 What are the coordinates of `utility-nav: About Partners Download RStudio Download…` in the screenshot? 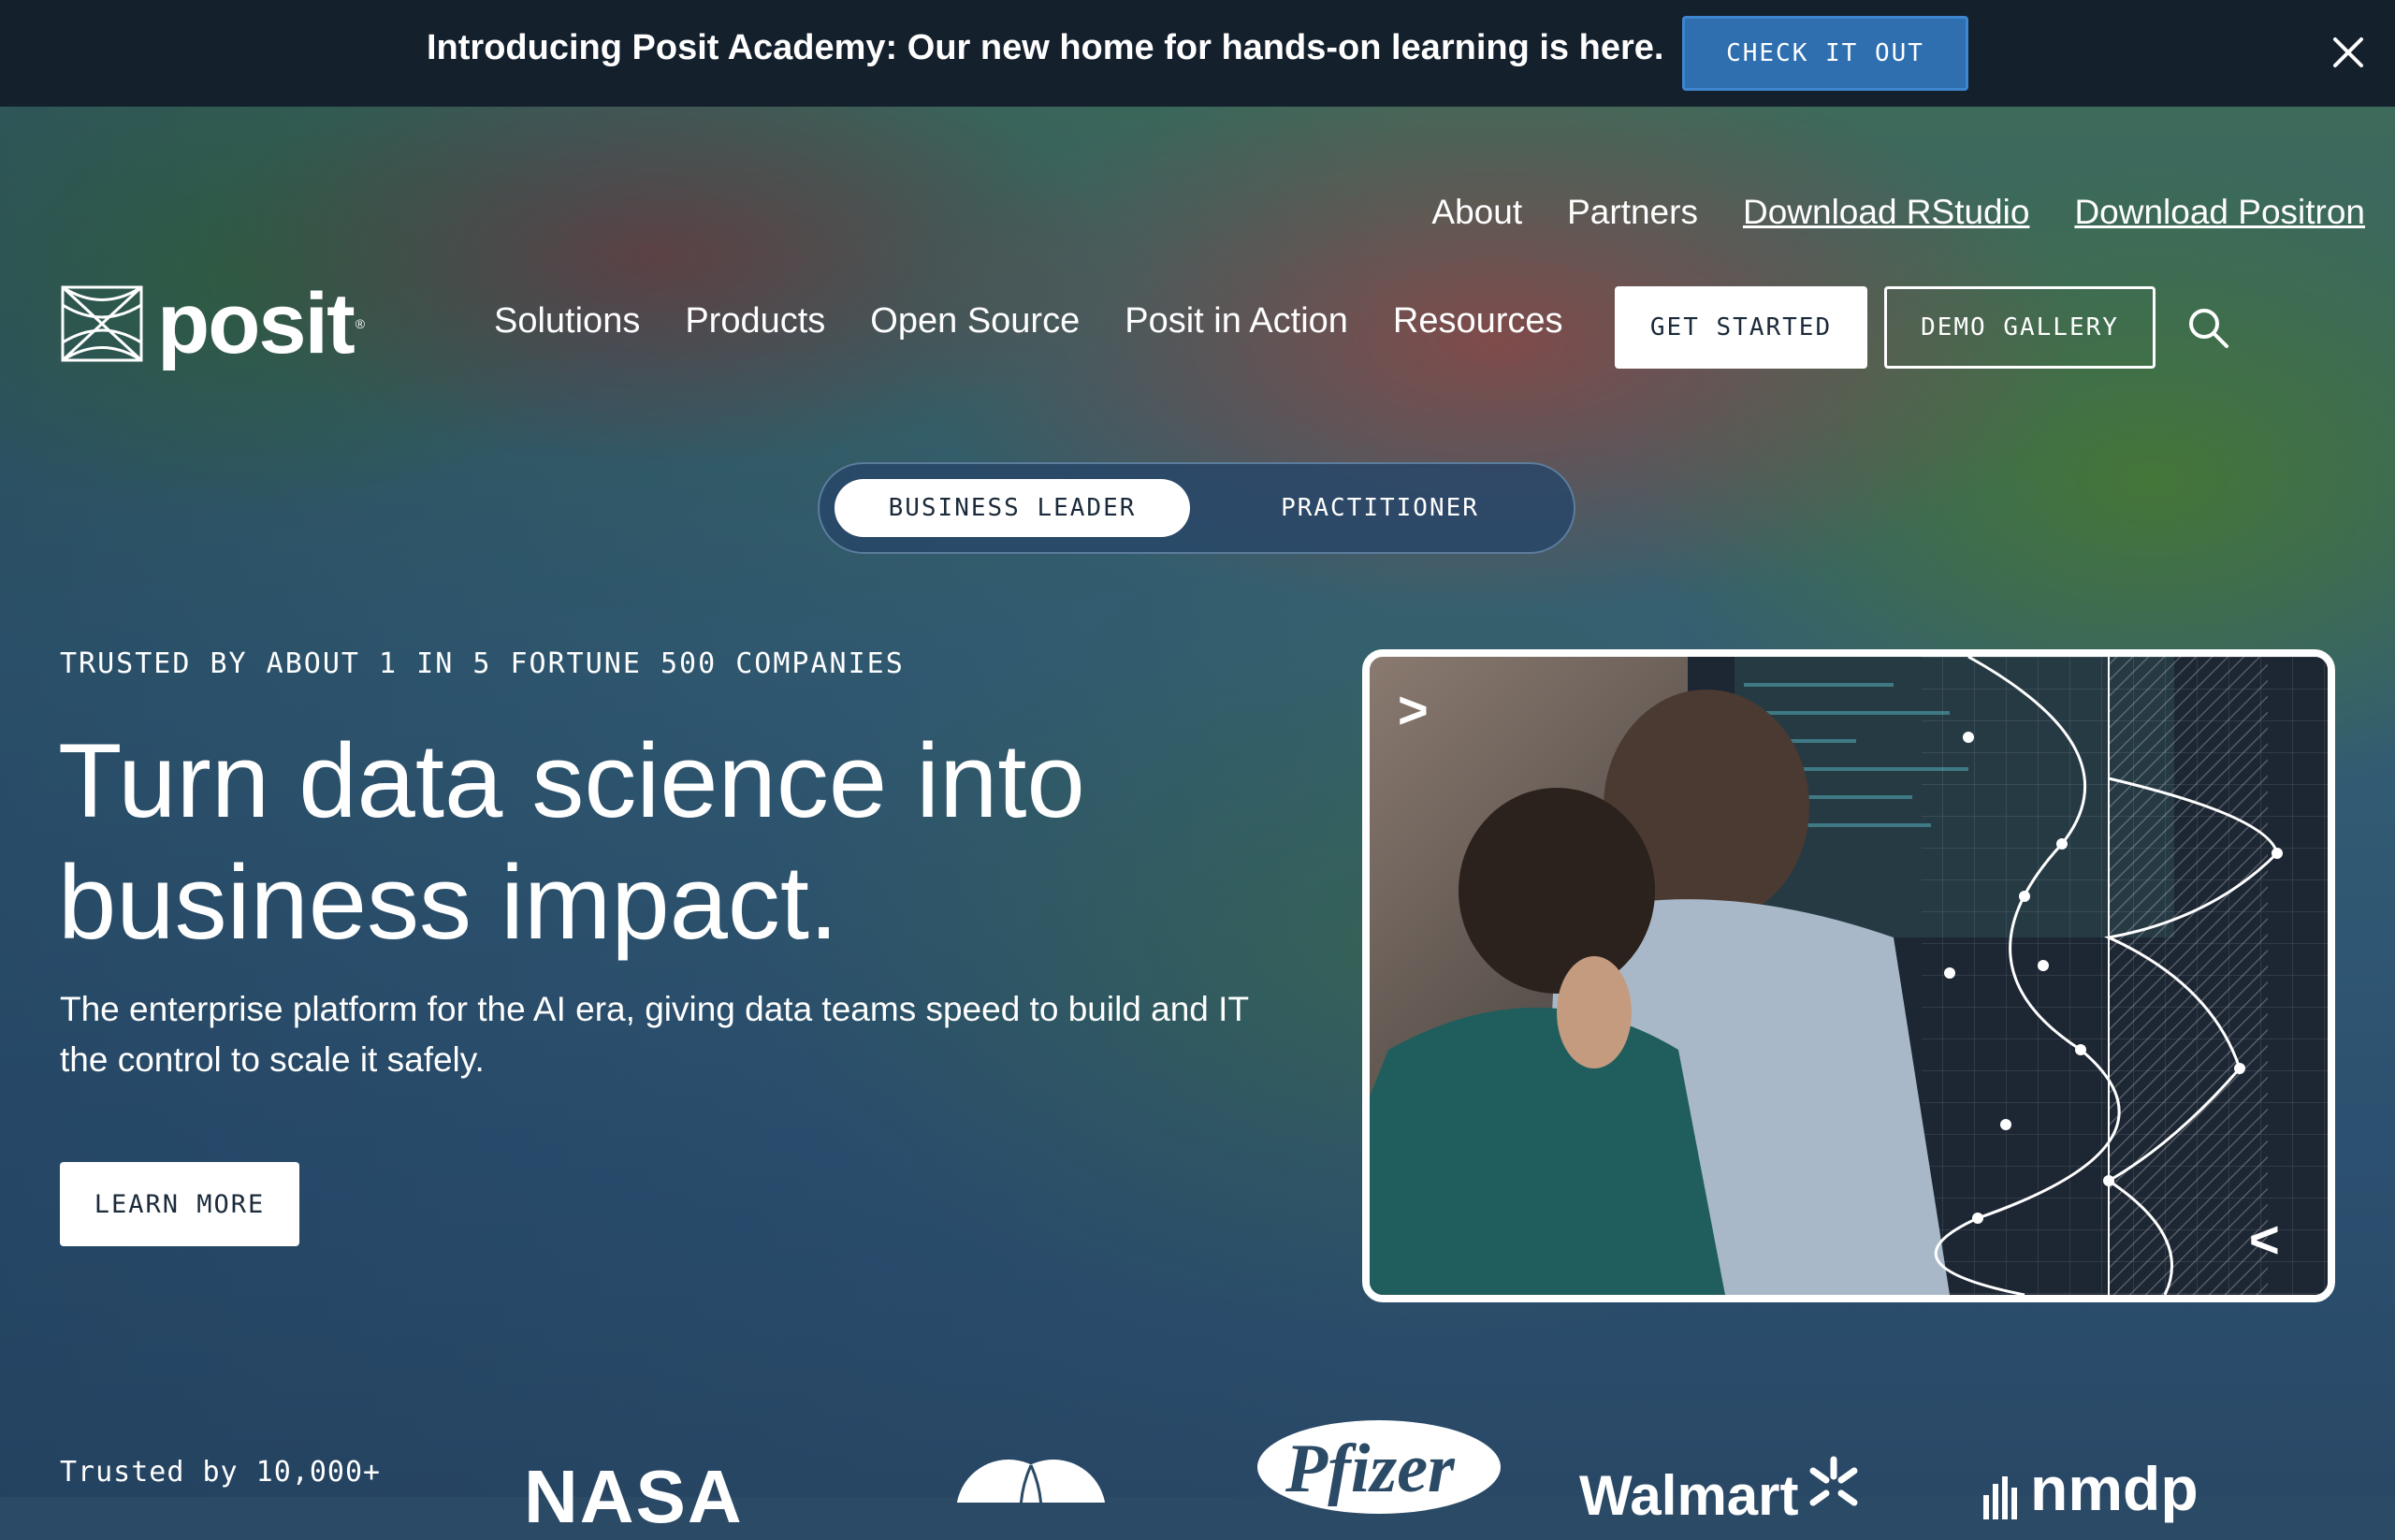 It's located at (1898, 213).